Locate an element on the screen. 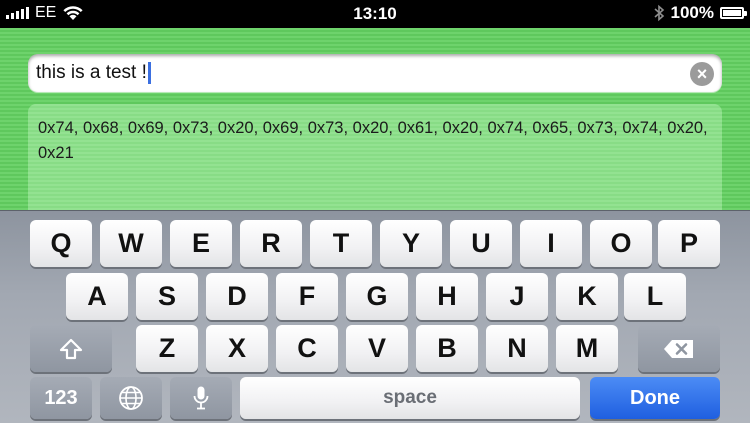 Image resolution: width=750 pixels, height=423 pixels. key-x: X is located at coordinates (237, 348).